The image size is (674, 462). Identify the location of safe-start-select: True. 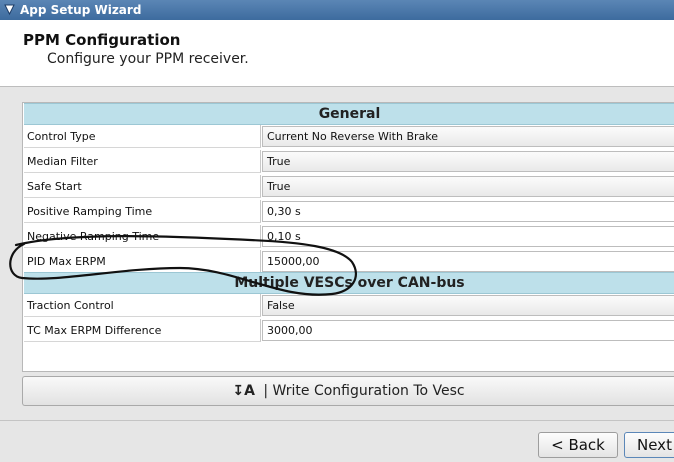
(468, 186).